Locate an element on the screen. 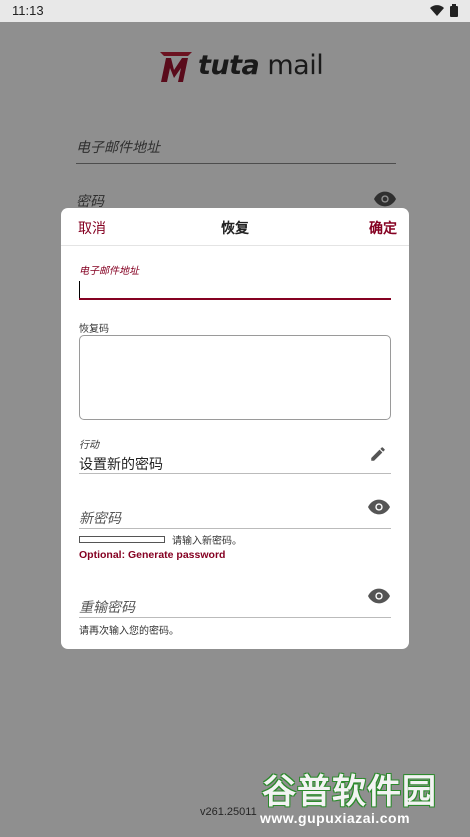  pencil-icon is located at coordinates (378, 454).